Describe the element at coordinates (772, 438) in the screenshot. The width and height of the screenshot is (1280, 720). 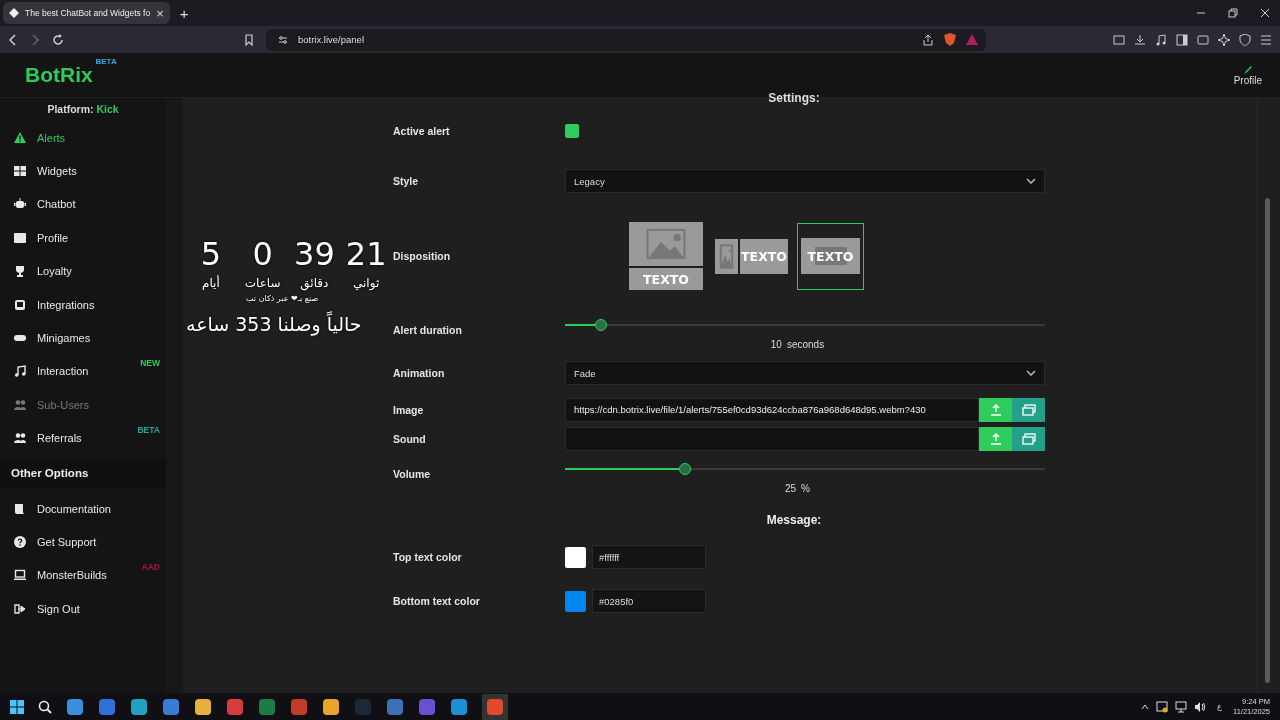
I see `url-input-field` at that location.